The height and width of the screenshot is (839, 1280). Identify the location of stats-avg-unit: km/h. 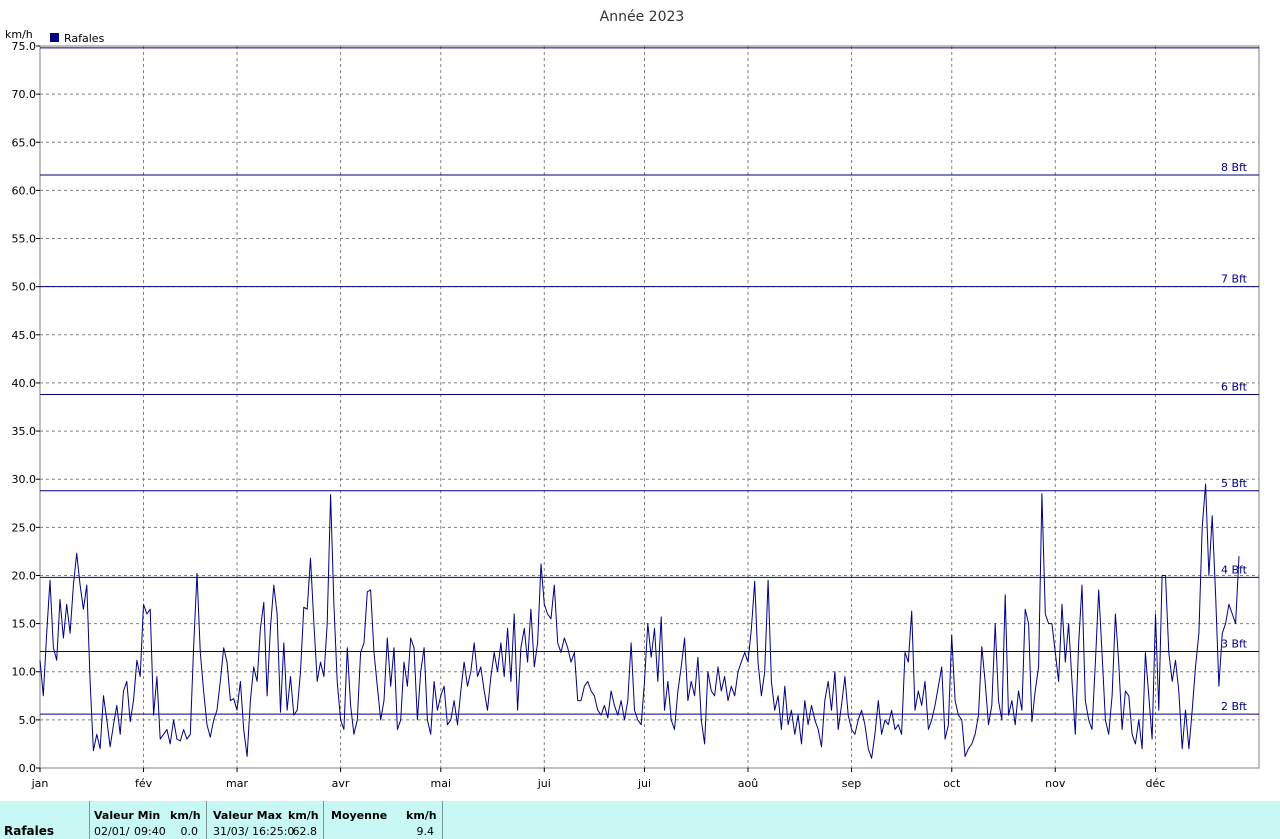
(421, 815).